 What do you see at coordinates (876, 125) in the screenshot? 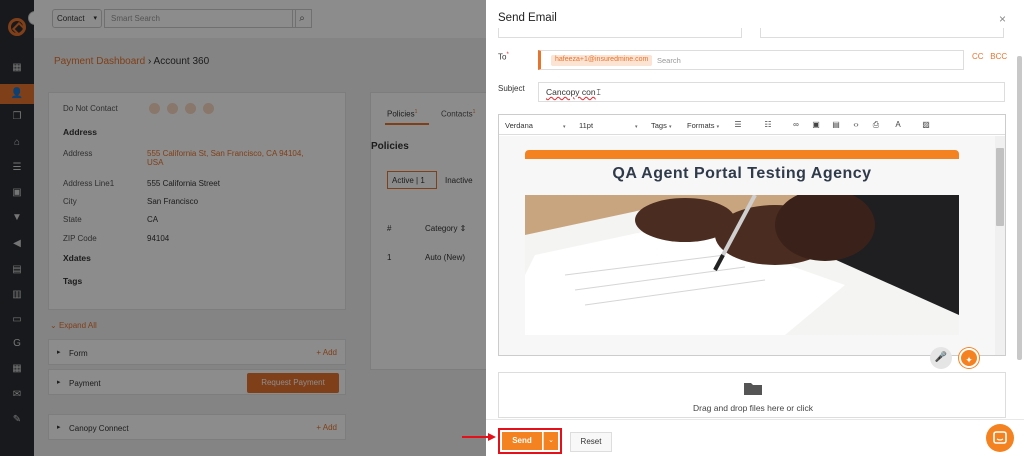
I see `print-icon: ⎙` at bounding box center [876, 125].